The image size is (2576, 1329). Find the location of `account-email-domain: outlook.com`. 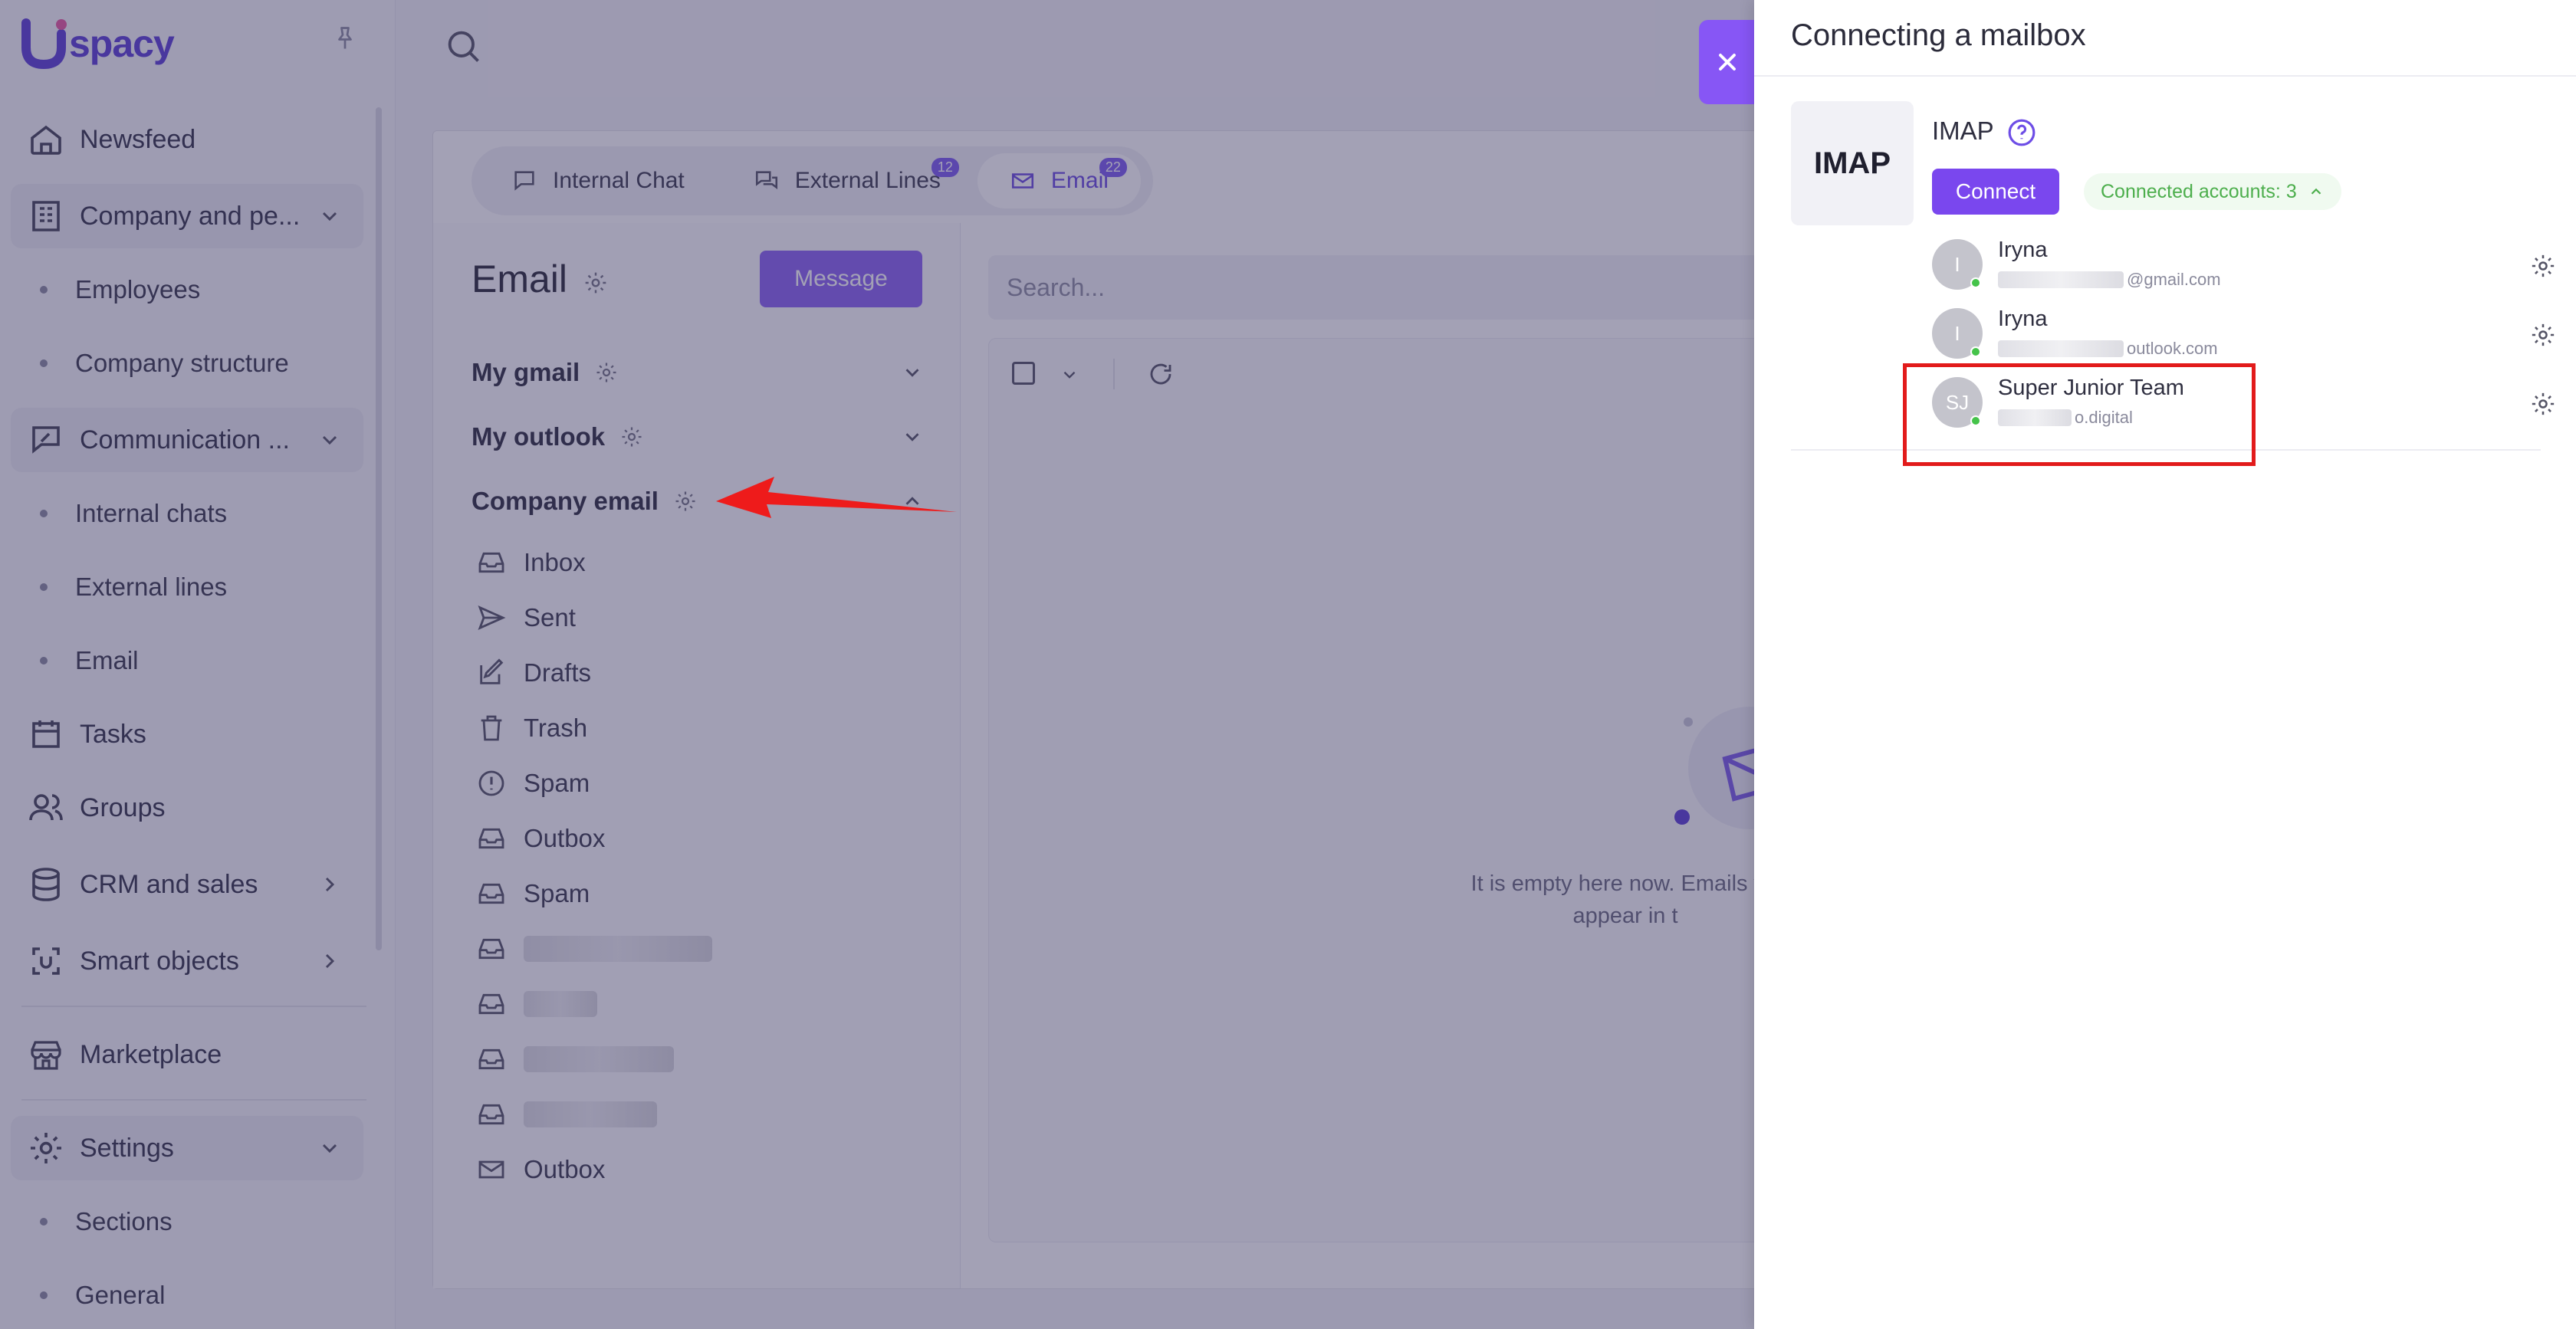

account-email-domain: outlook.com is located at coordinates (2172, 348).